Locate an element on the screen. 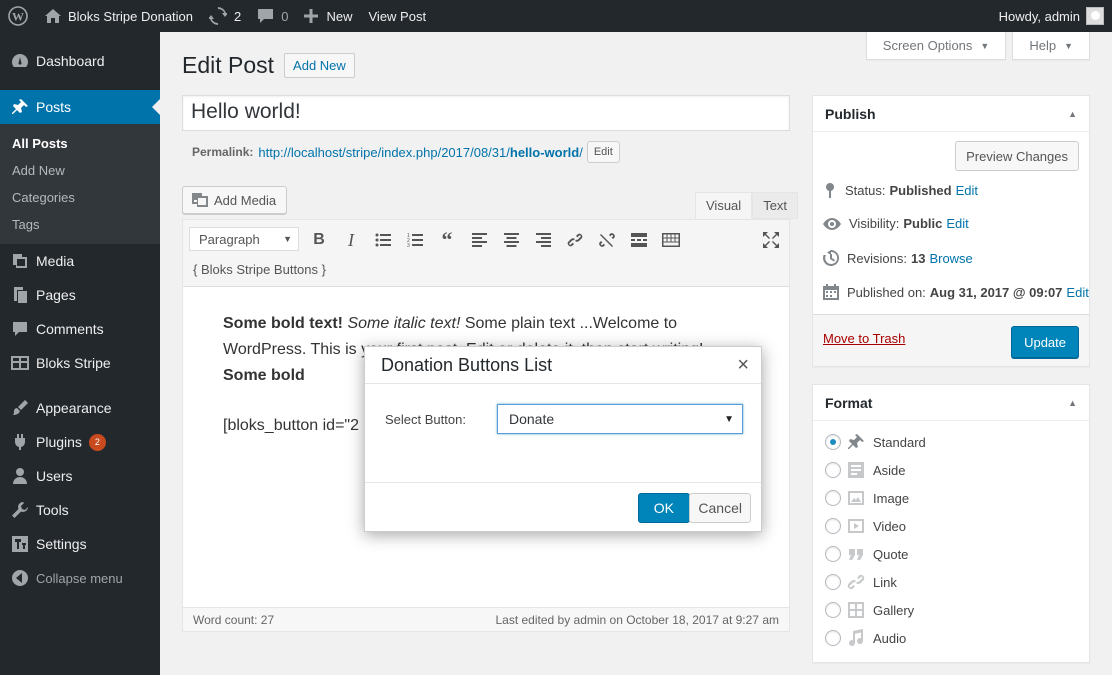 This screenshot has height=675, width=1112. ok-button: OK is located at coordinates (663, 508).